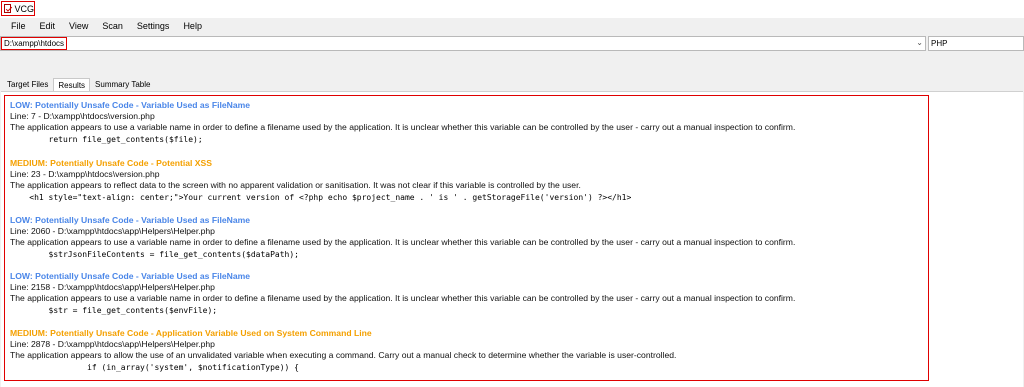 The image size is (1024, 387). Describe the element at coordinates (85, 174) in the screenshot. I see `result-line: Line: 23 - D:\xampp\htdocs\version.php` at that location.